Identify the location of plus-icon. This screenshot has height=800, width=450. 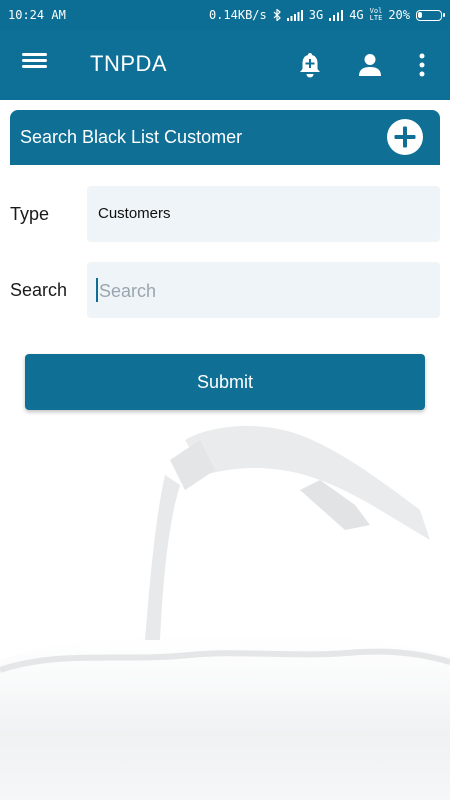
(405, 137).